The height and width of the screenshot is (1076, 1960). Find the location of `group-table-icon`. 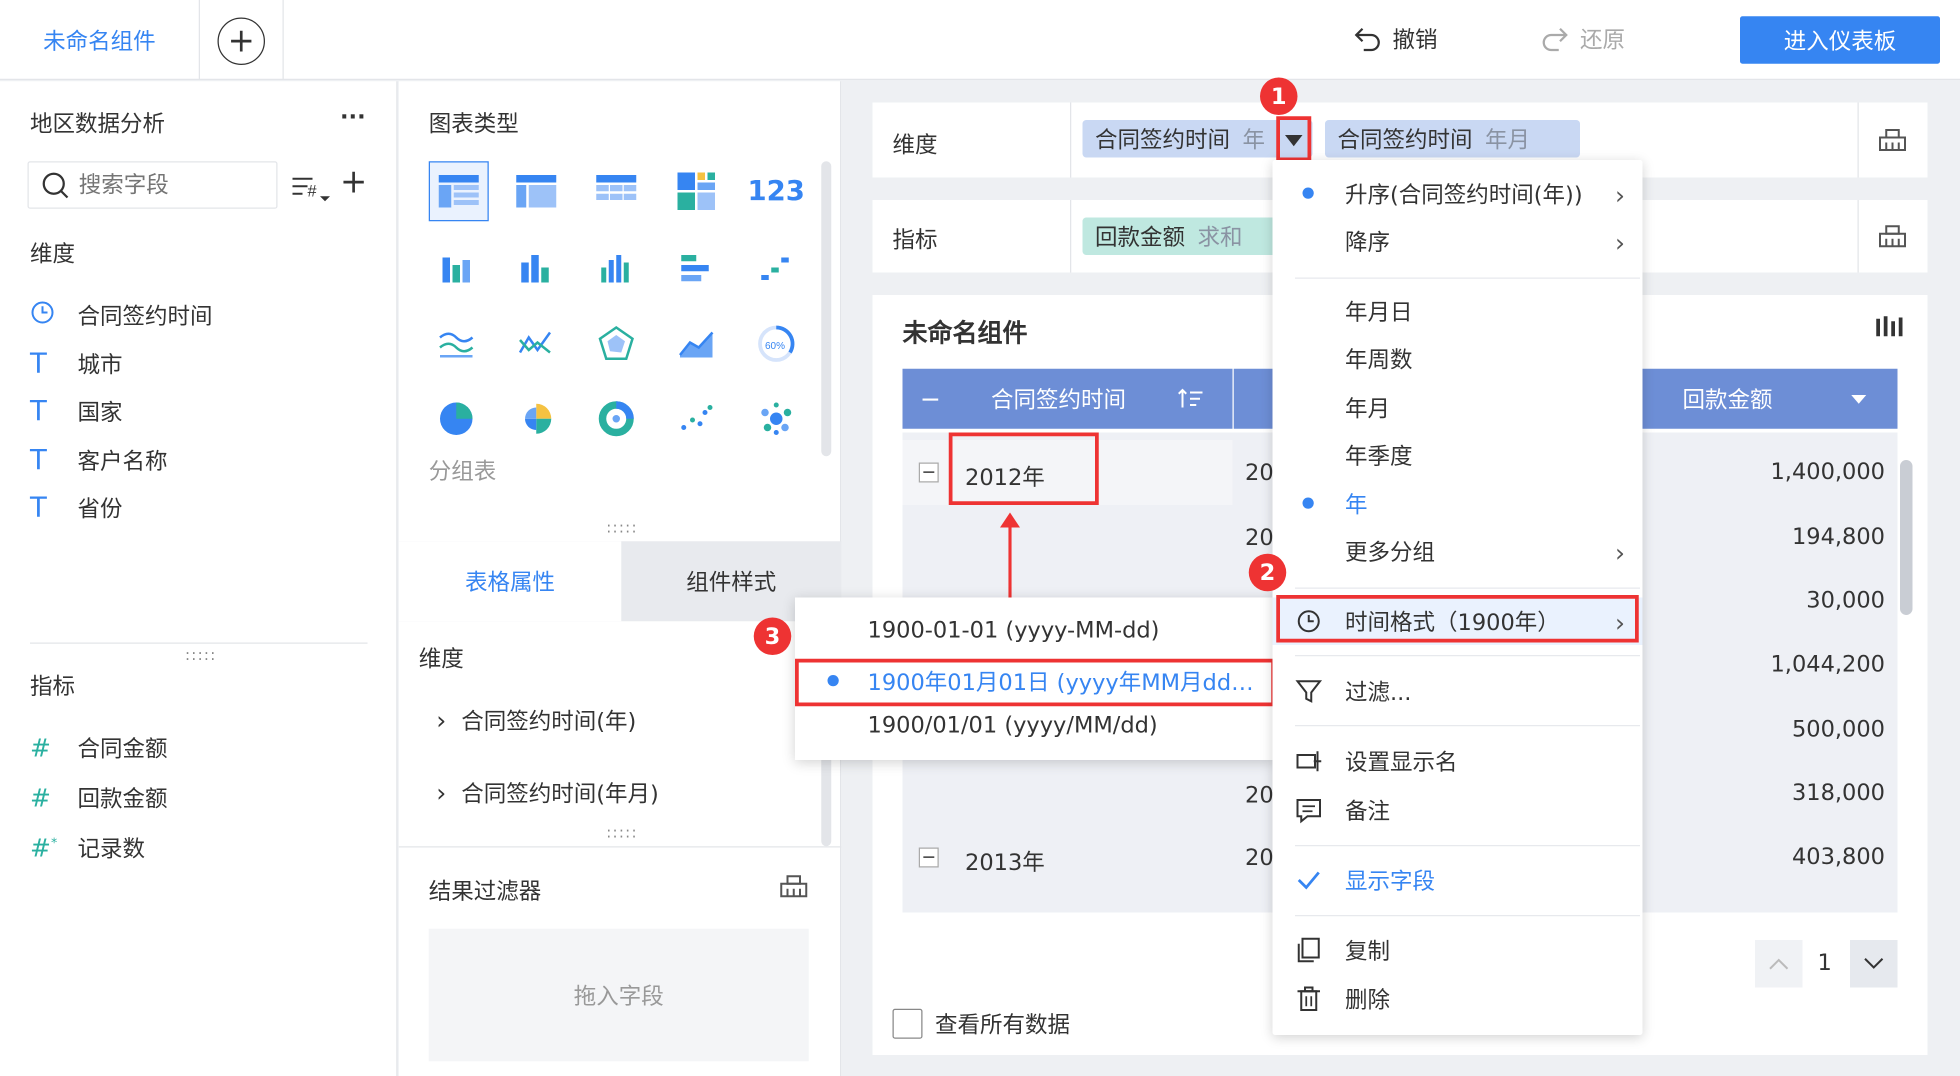

group-table-icon is located at coordinates (458, 191).